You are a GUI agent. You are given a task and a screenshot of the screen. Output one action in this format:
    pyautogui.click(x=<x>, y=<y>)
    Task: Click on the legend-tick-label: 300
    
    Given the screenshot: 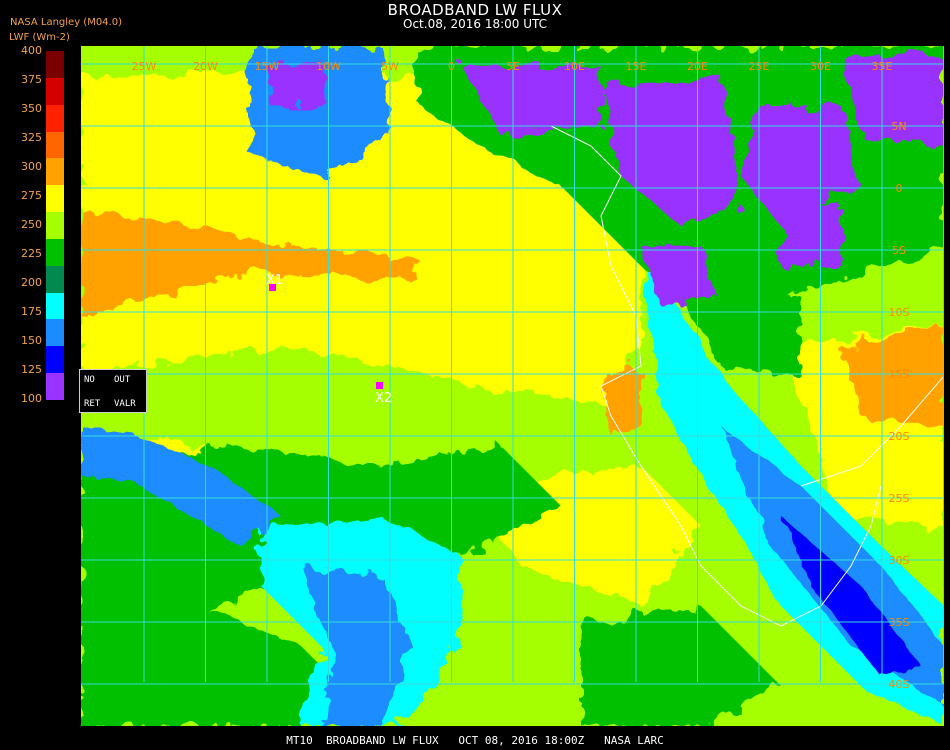 What is the action you would take?
    pyautogui.click(x=31, y=166)
    